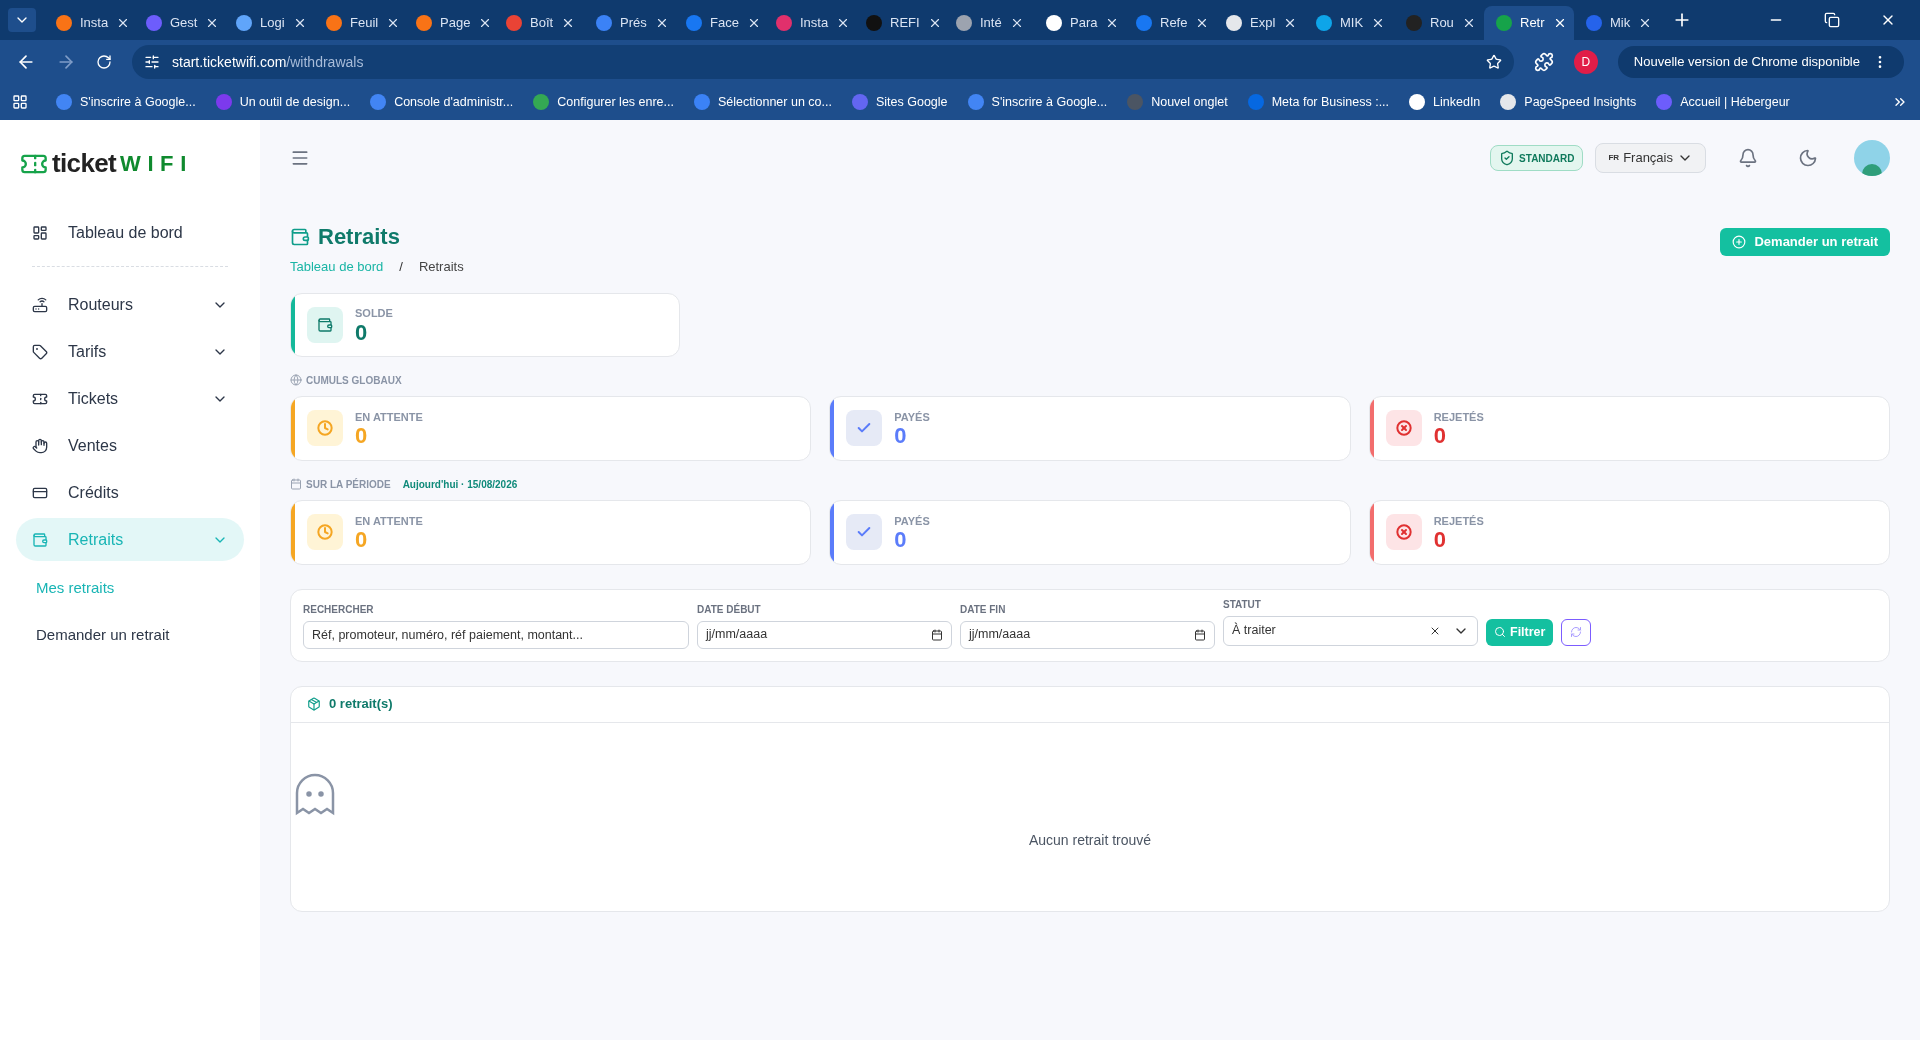 The image size is (1920, 1040). I want to click on sidebar-item: Ventes, so click(130, 445).